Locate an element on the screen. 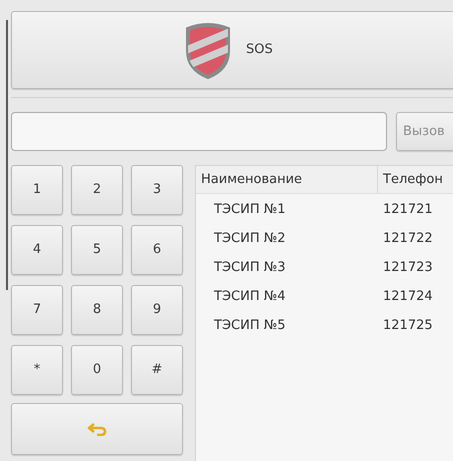  keypad-key: 4 is located at coordinates (37, 250).